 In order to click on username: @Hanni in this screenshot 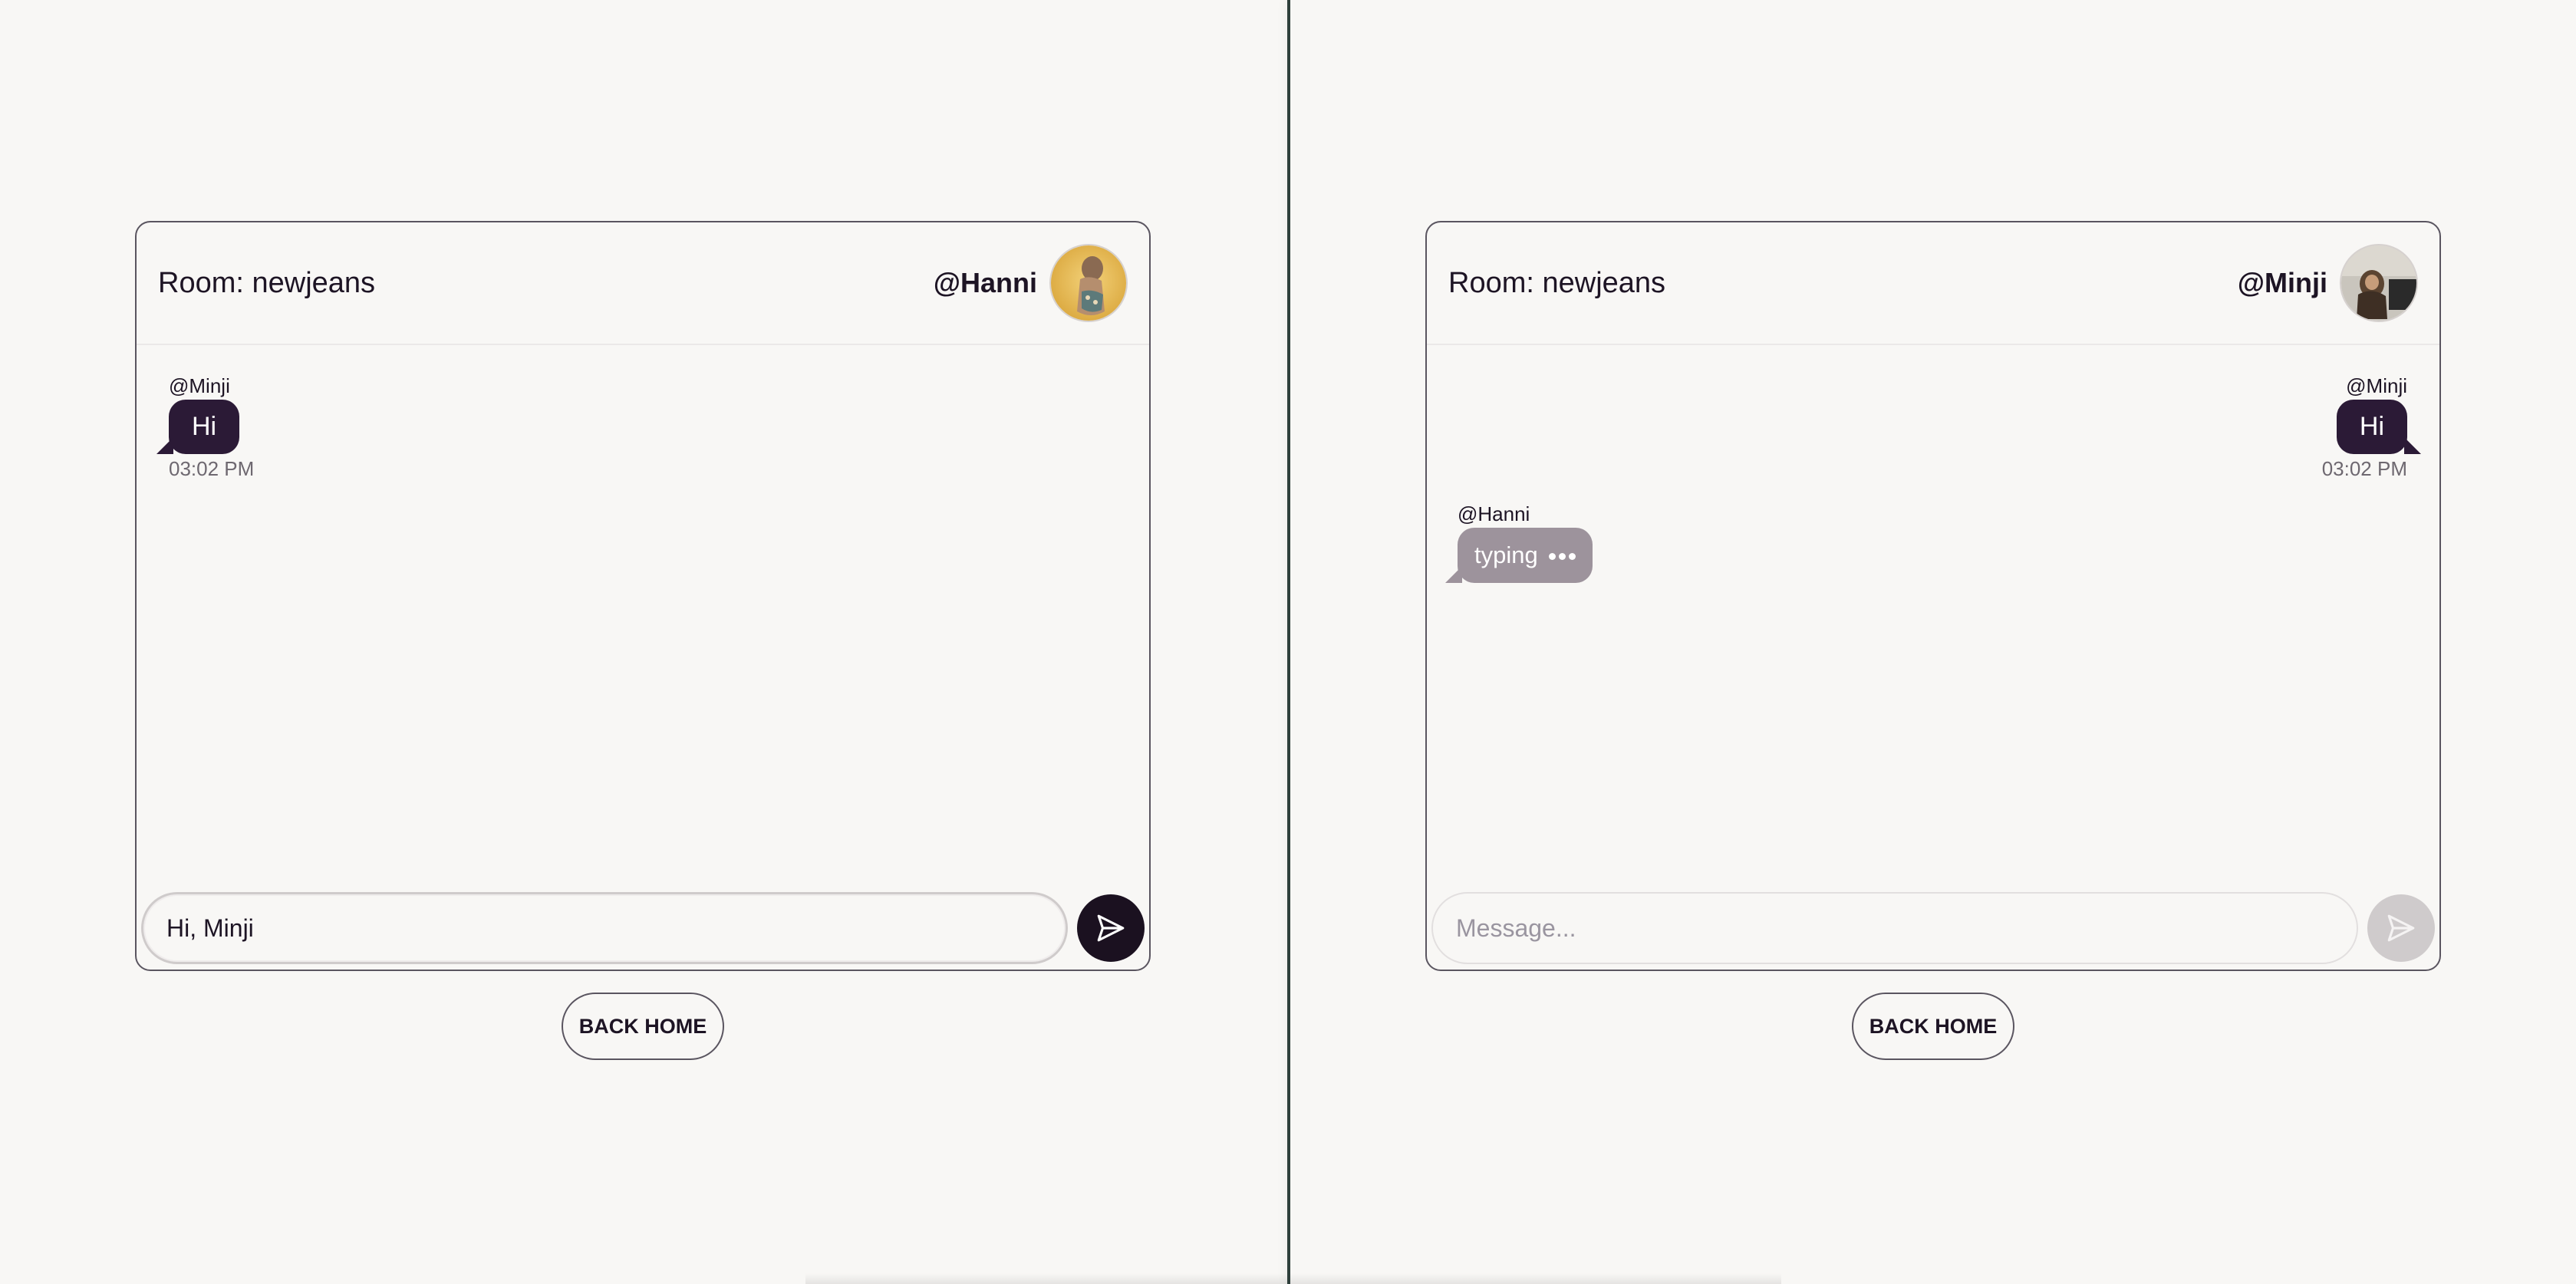, I will do `click(985, 282)`.